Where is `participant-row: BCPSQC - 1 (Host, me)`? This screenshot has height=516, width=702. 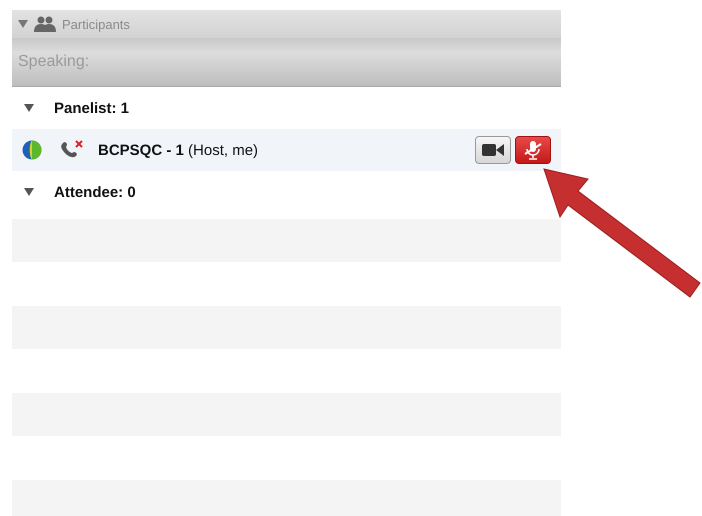 participant-row: BCPSQC - 1 (Host, me) is located at coordinates (286, 150).